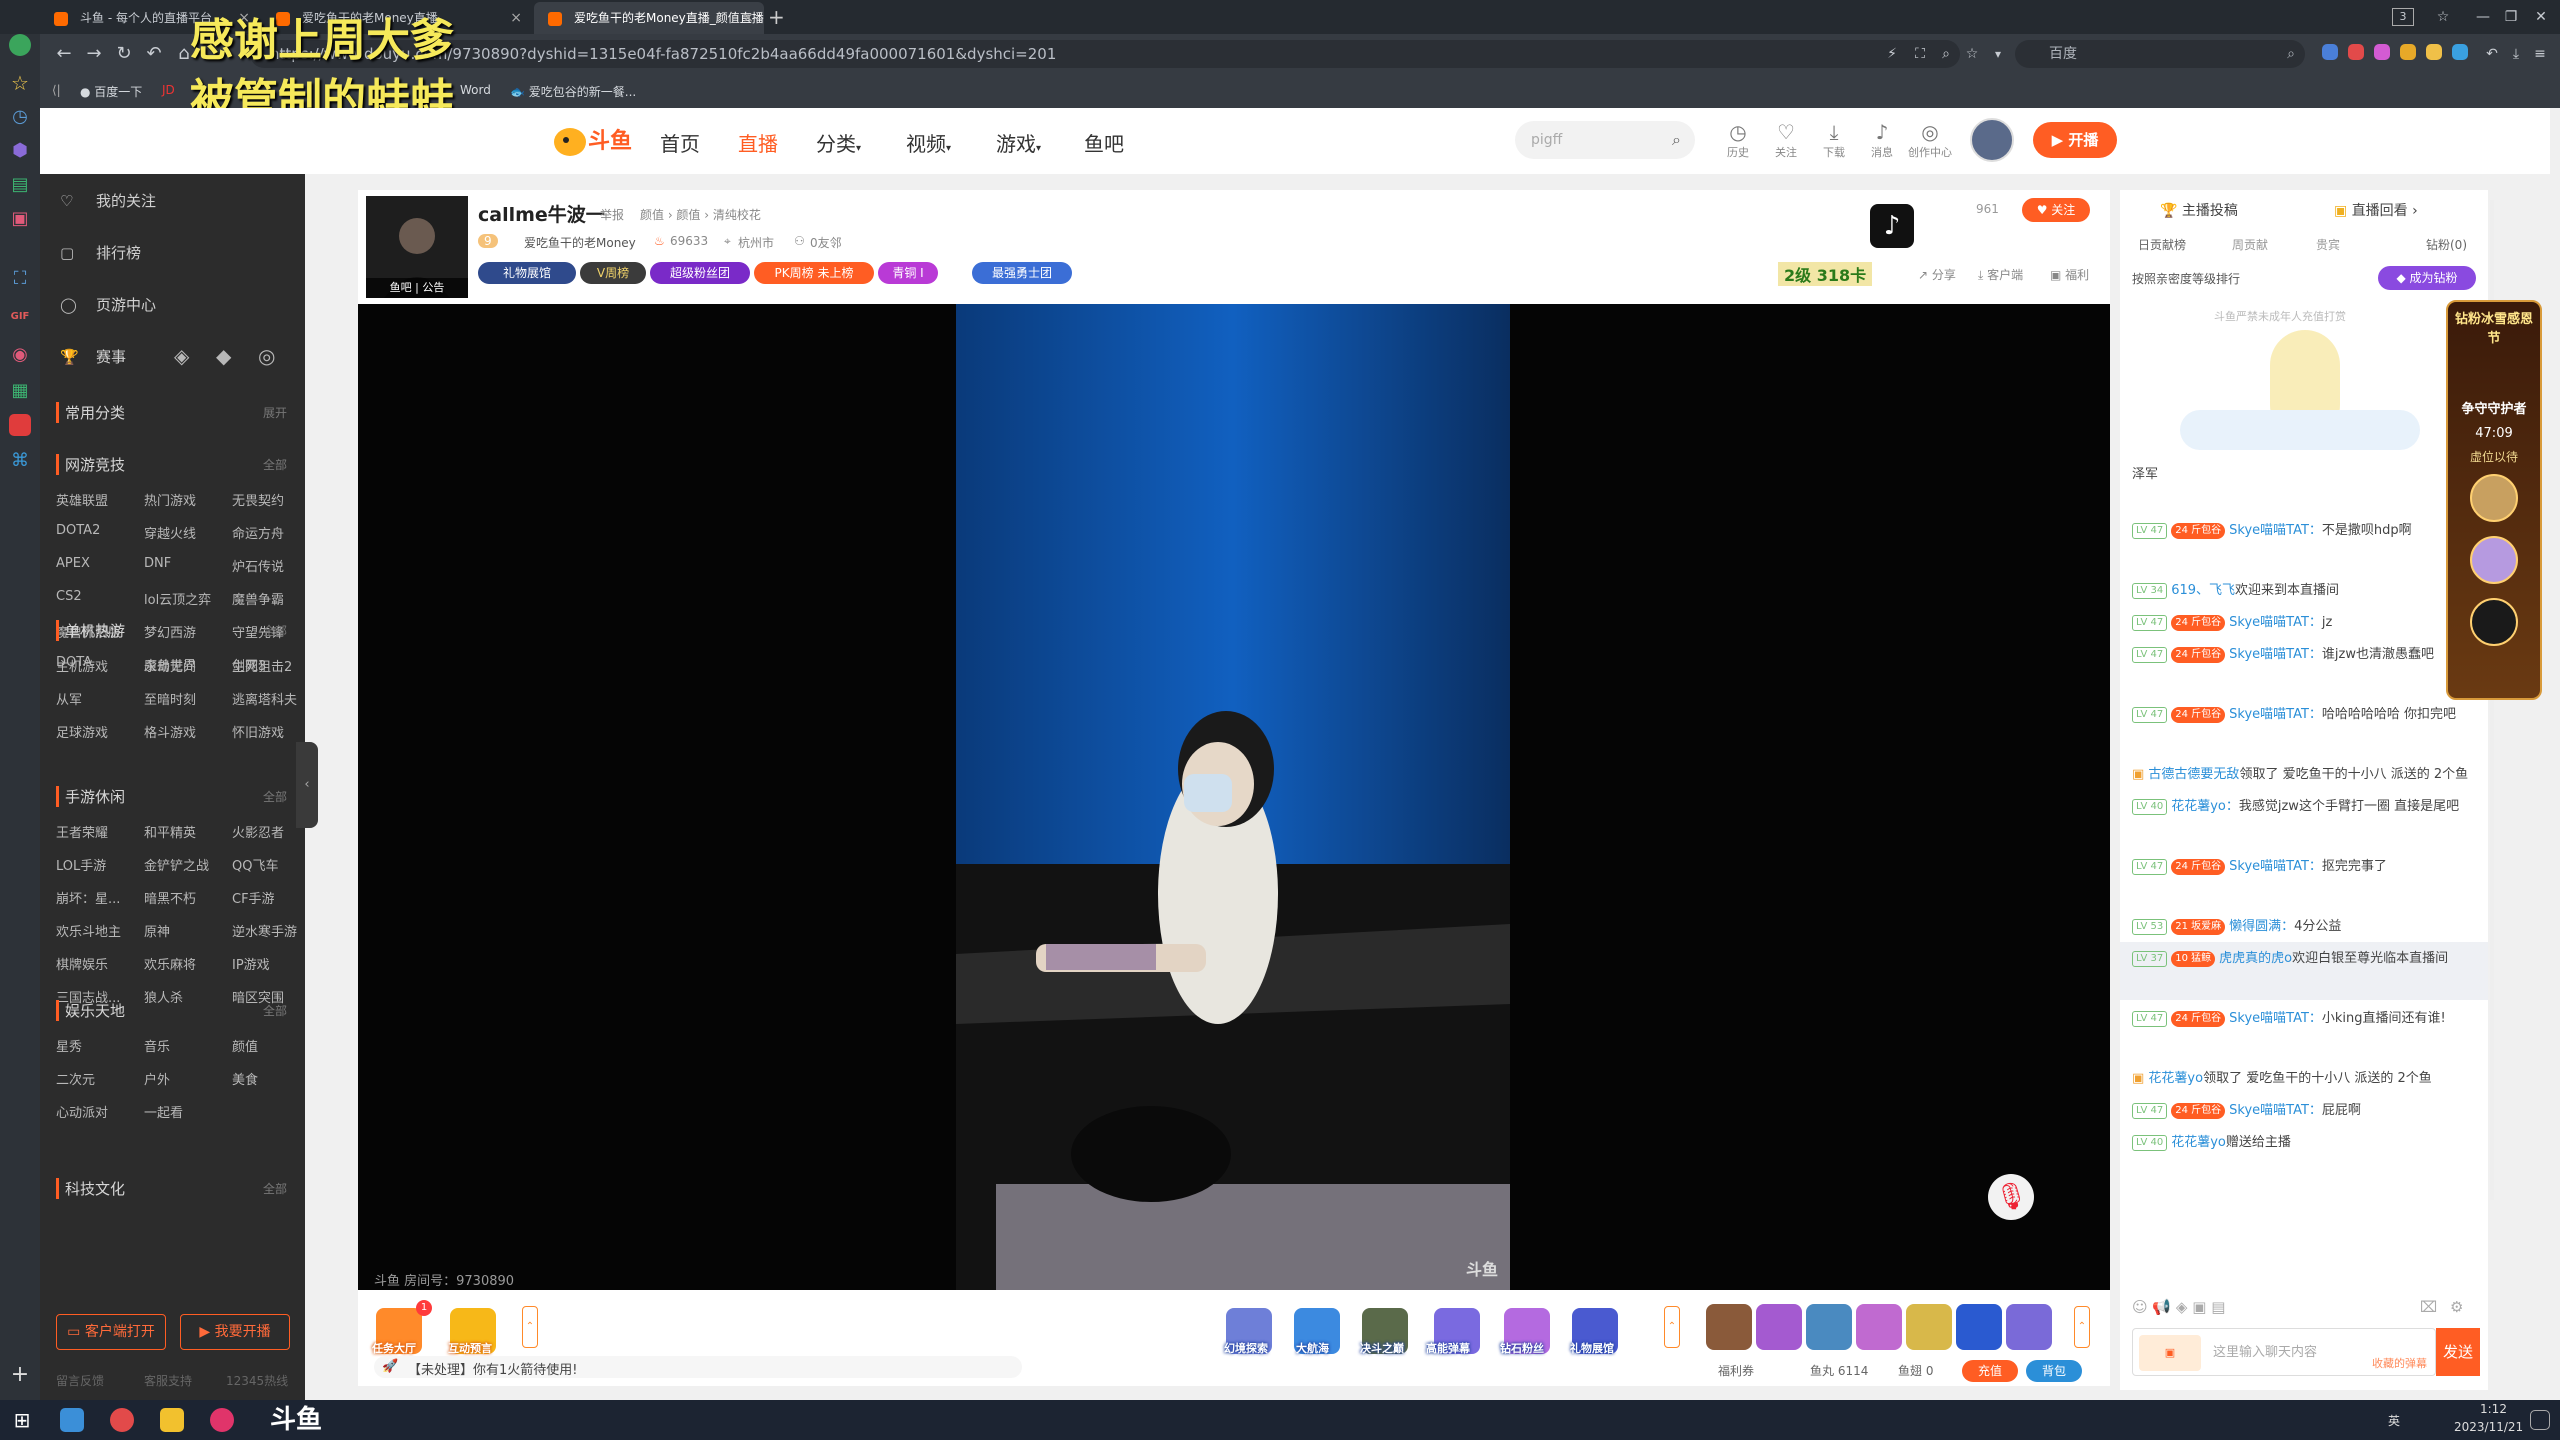 The width and height of the screenshot is (2560, 1440). I want to click on notice-link: 公告, so click(433, 287).